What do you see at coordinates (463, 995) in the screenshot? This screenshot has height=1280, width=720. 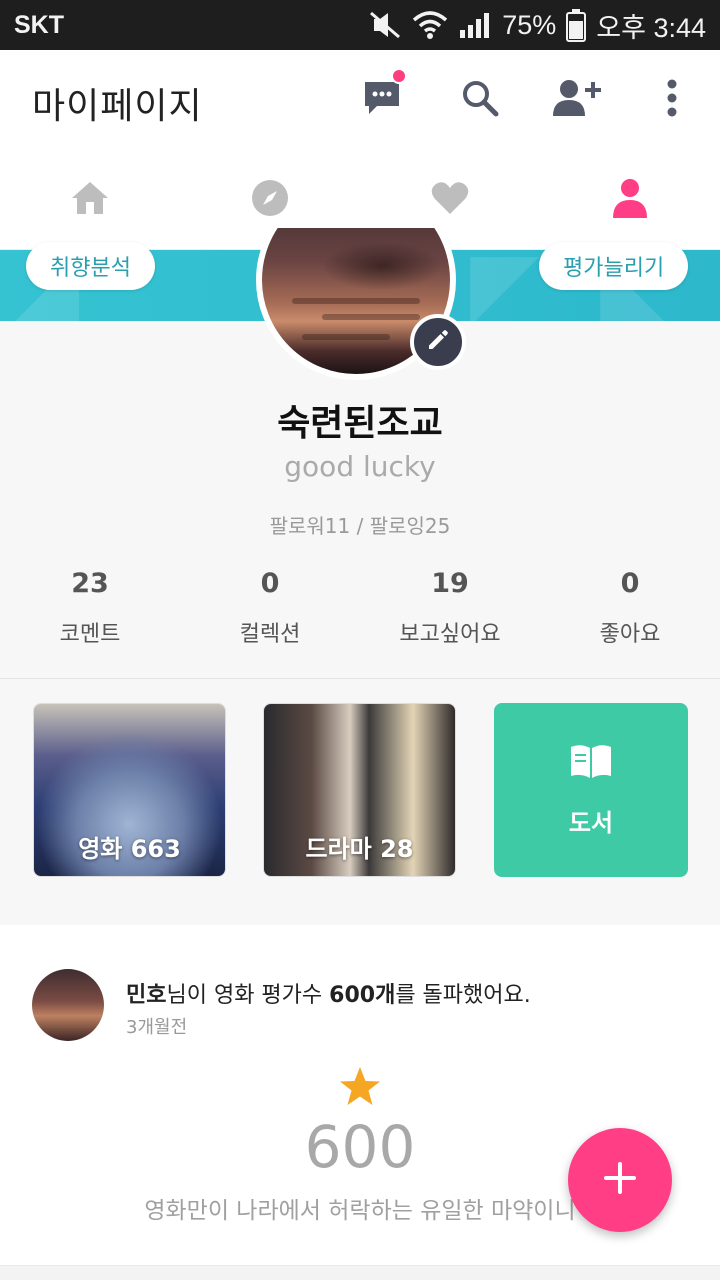 I see `feed-text-end: 를 돌파했어요.` at bounding box center [463, 995].